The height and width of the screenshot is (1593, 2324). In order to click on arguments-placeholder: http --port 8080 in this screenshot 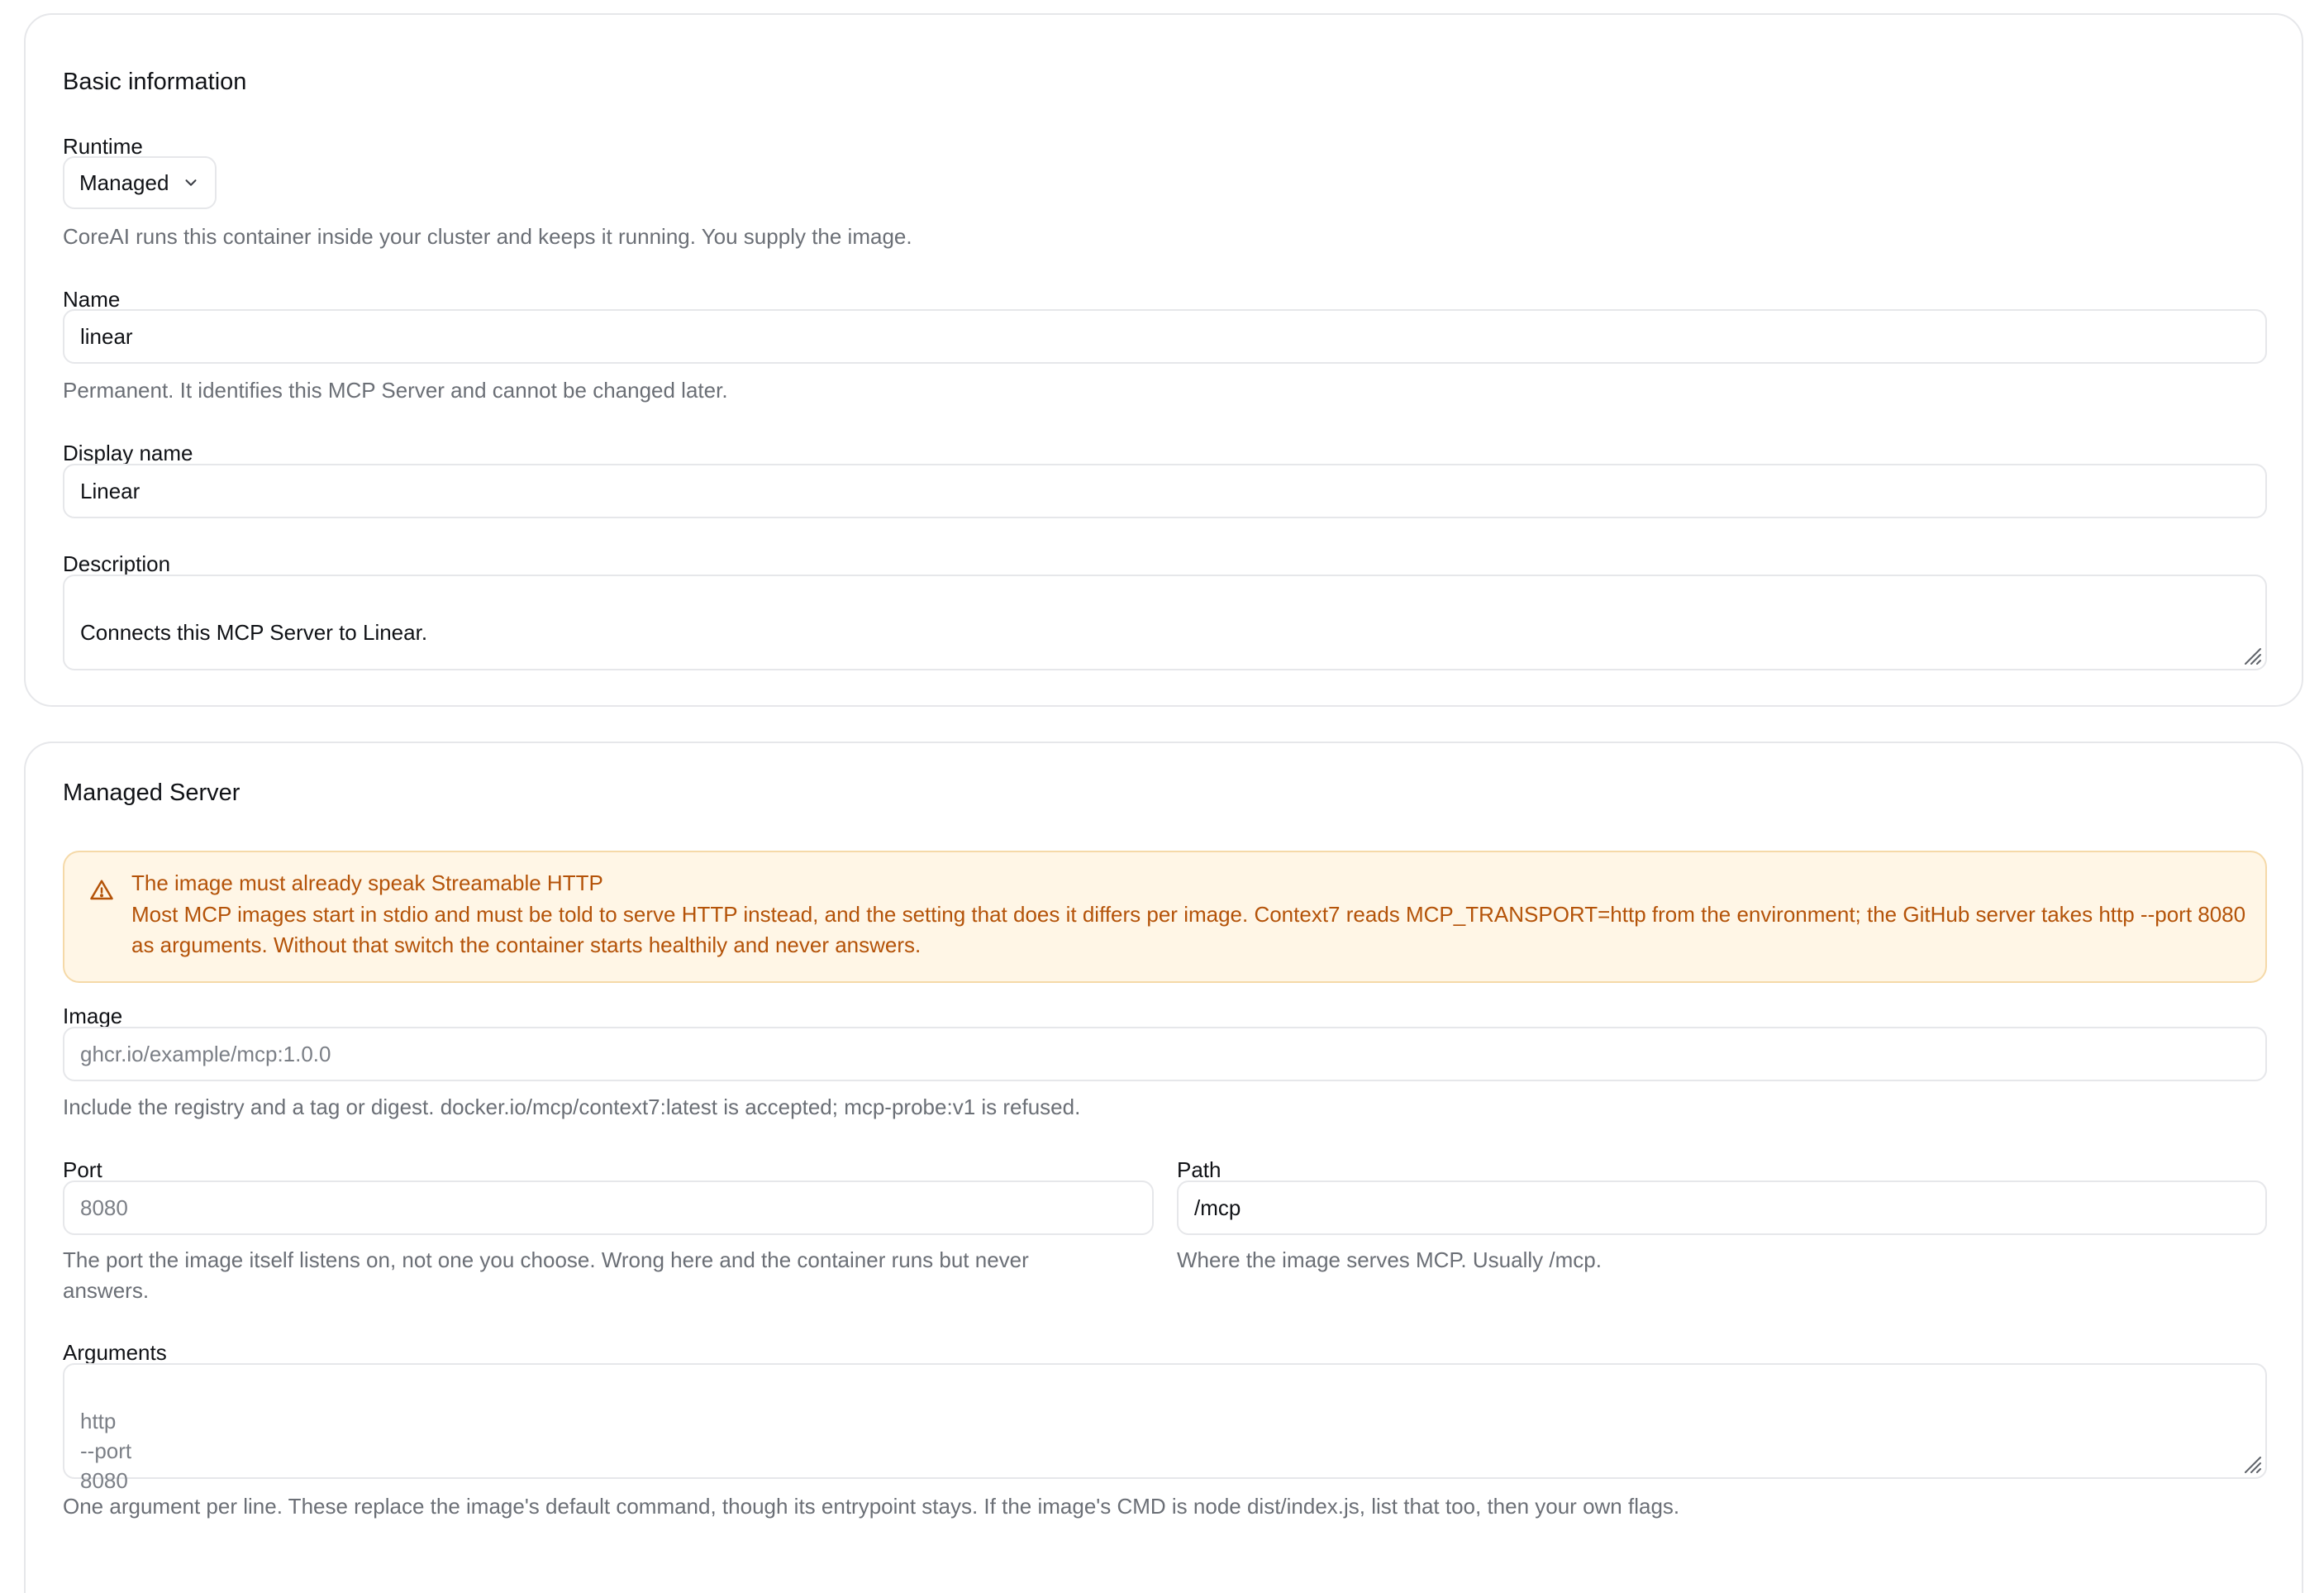, I will do `click(106, 1451)`.